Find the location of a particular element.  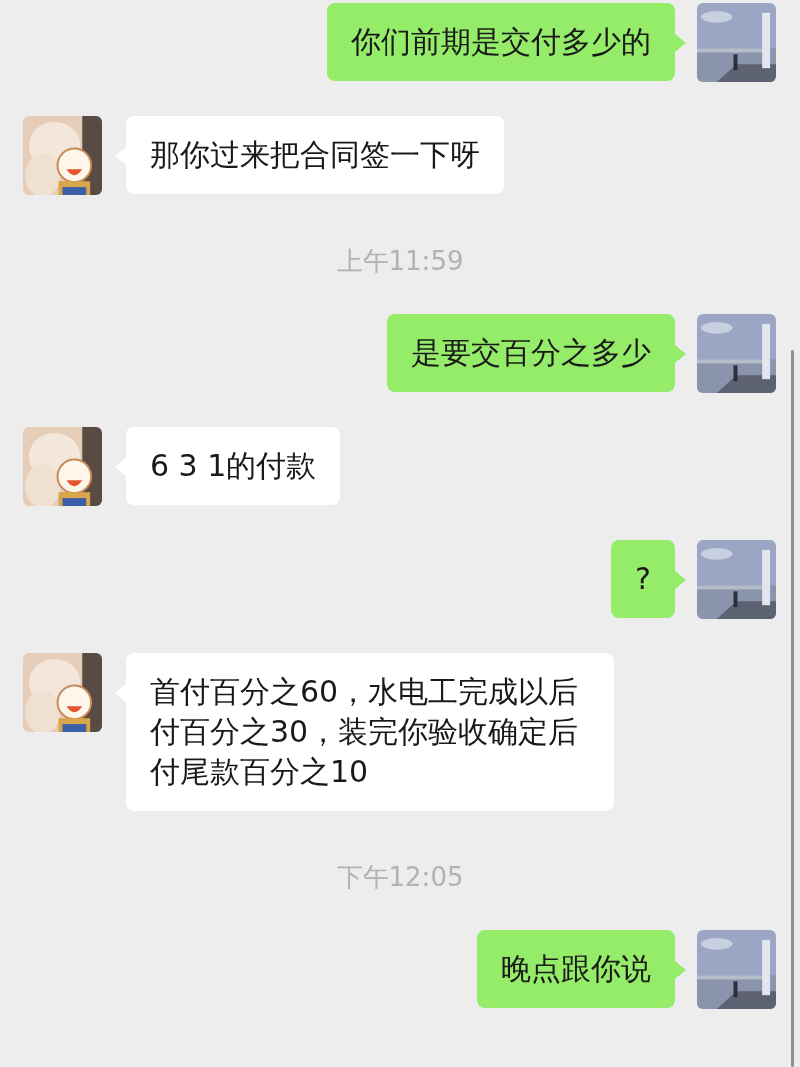

message-bubble: 你们前期是交付多少的 is located at coordinates (501, 42).